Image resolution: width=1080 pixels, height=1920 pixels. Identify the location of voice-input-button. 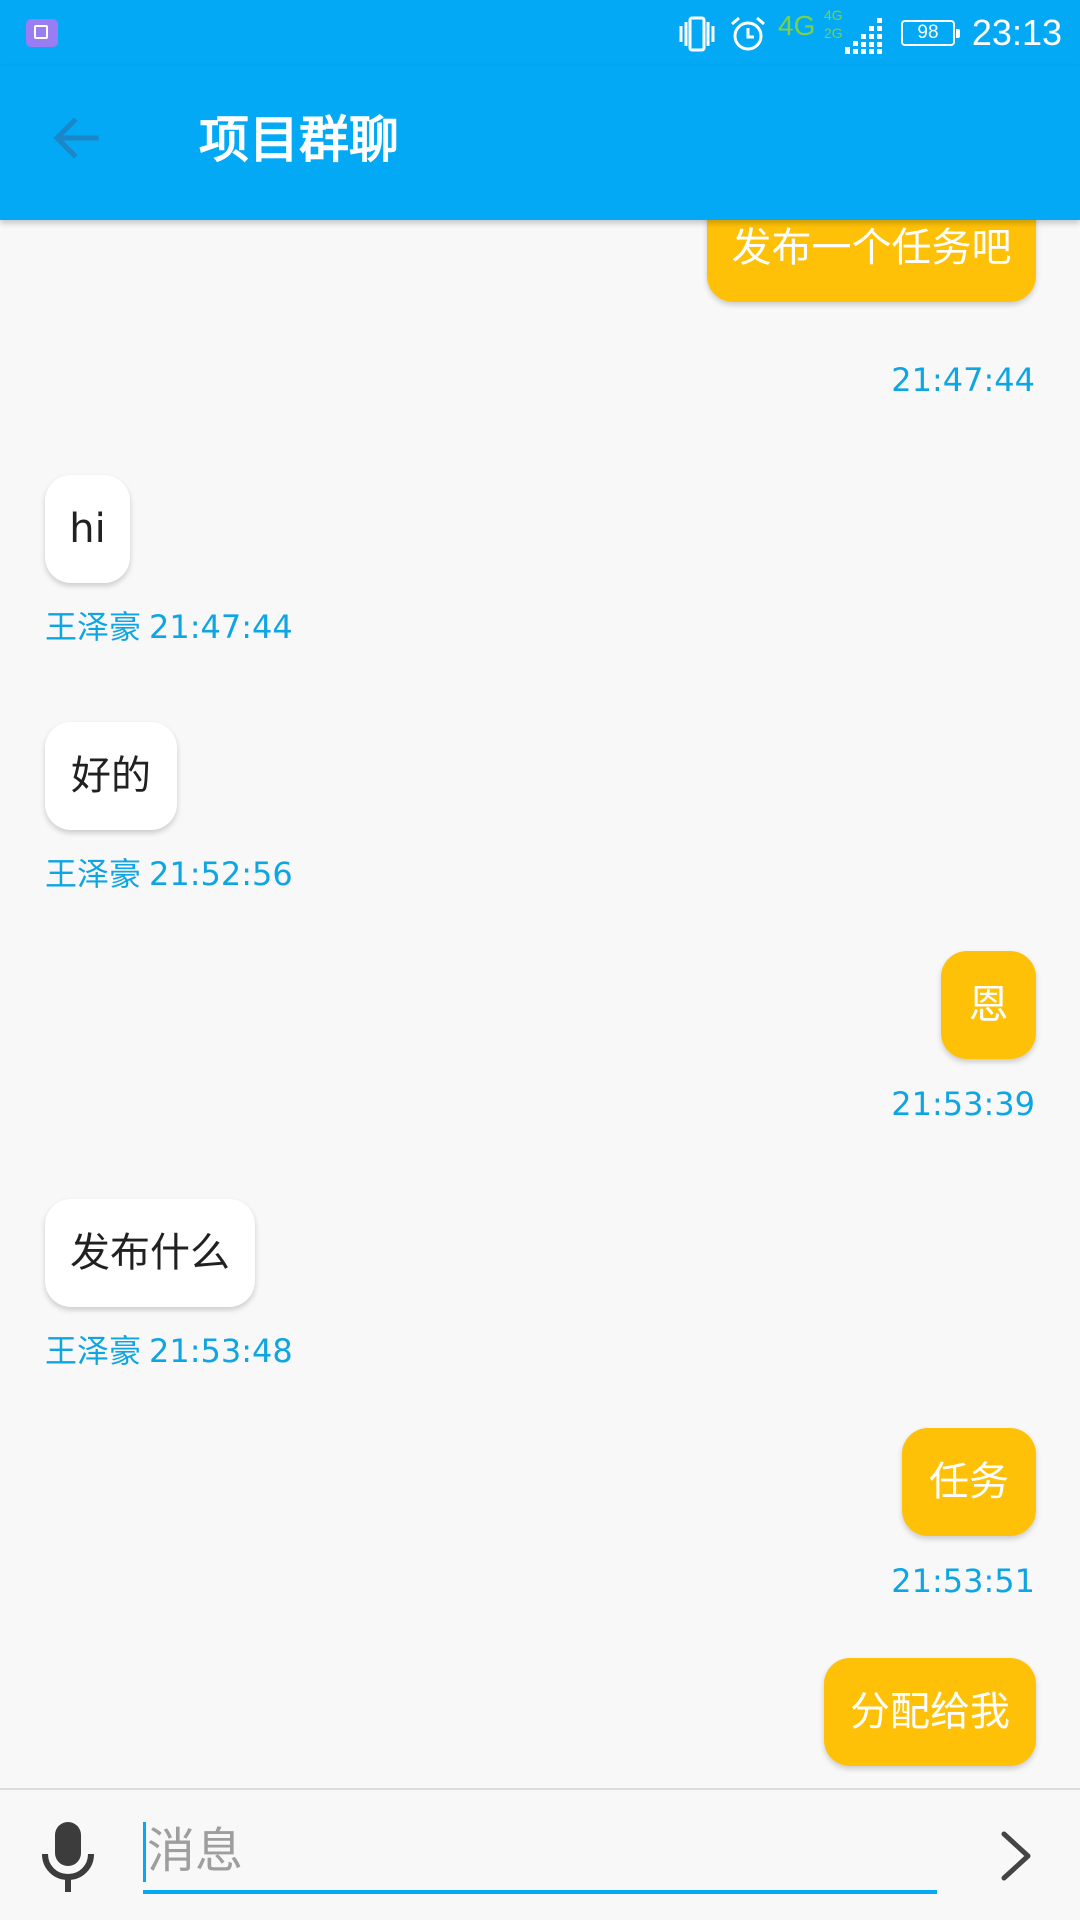
(68, 1858).